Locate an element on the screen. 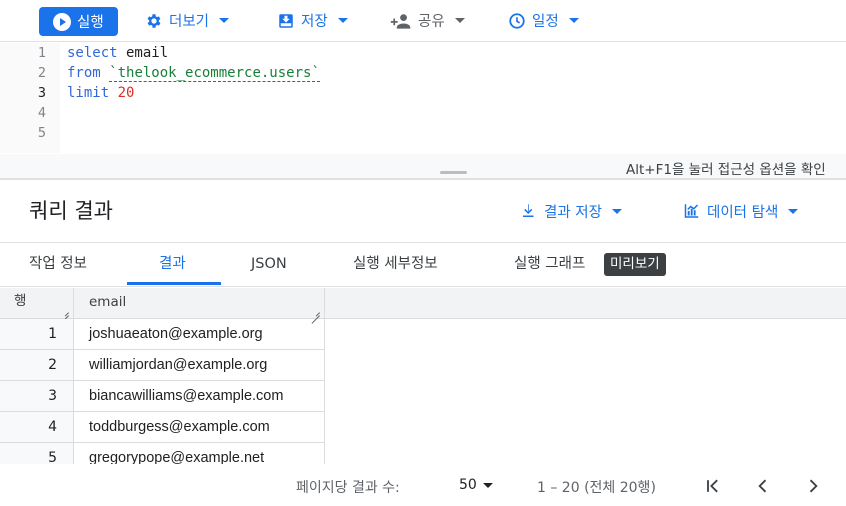 The width and height of the screenshot is (846, 506). sql-table-name: `thelook_ecommerce.users` is located at coordinates (214, 73).